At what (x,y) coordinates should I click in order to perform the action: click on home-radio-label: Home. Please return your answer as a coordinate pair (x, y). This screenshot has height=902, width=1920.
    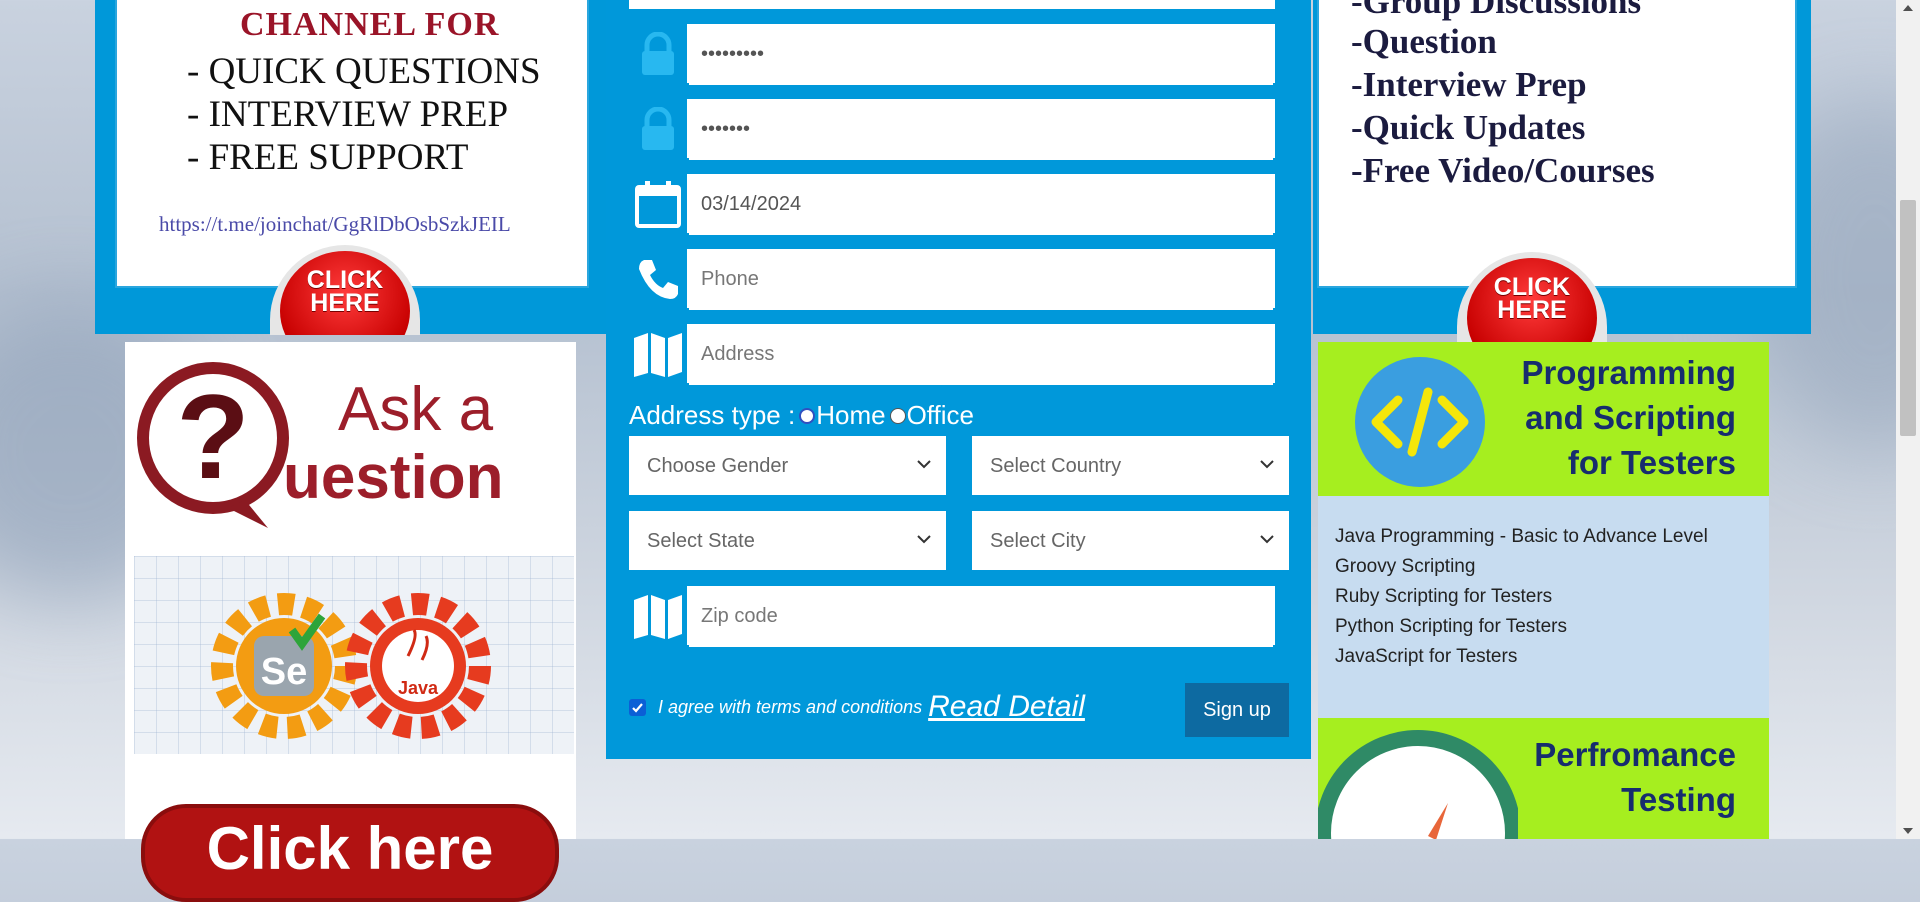
    Looking at the image, I should click on (850, 415).